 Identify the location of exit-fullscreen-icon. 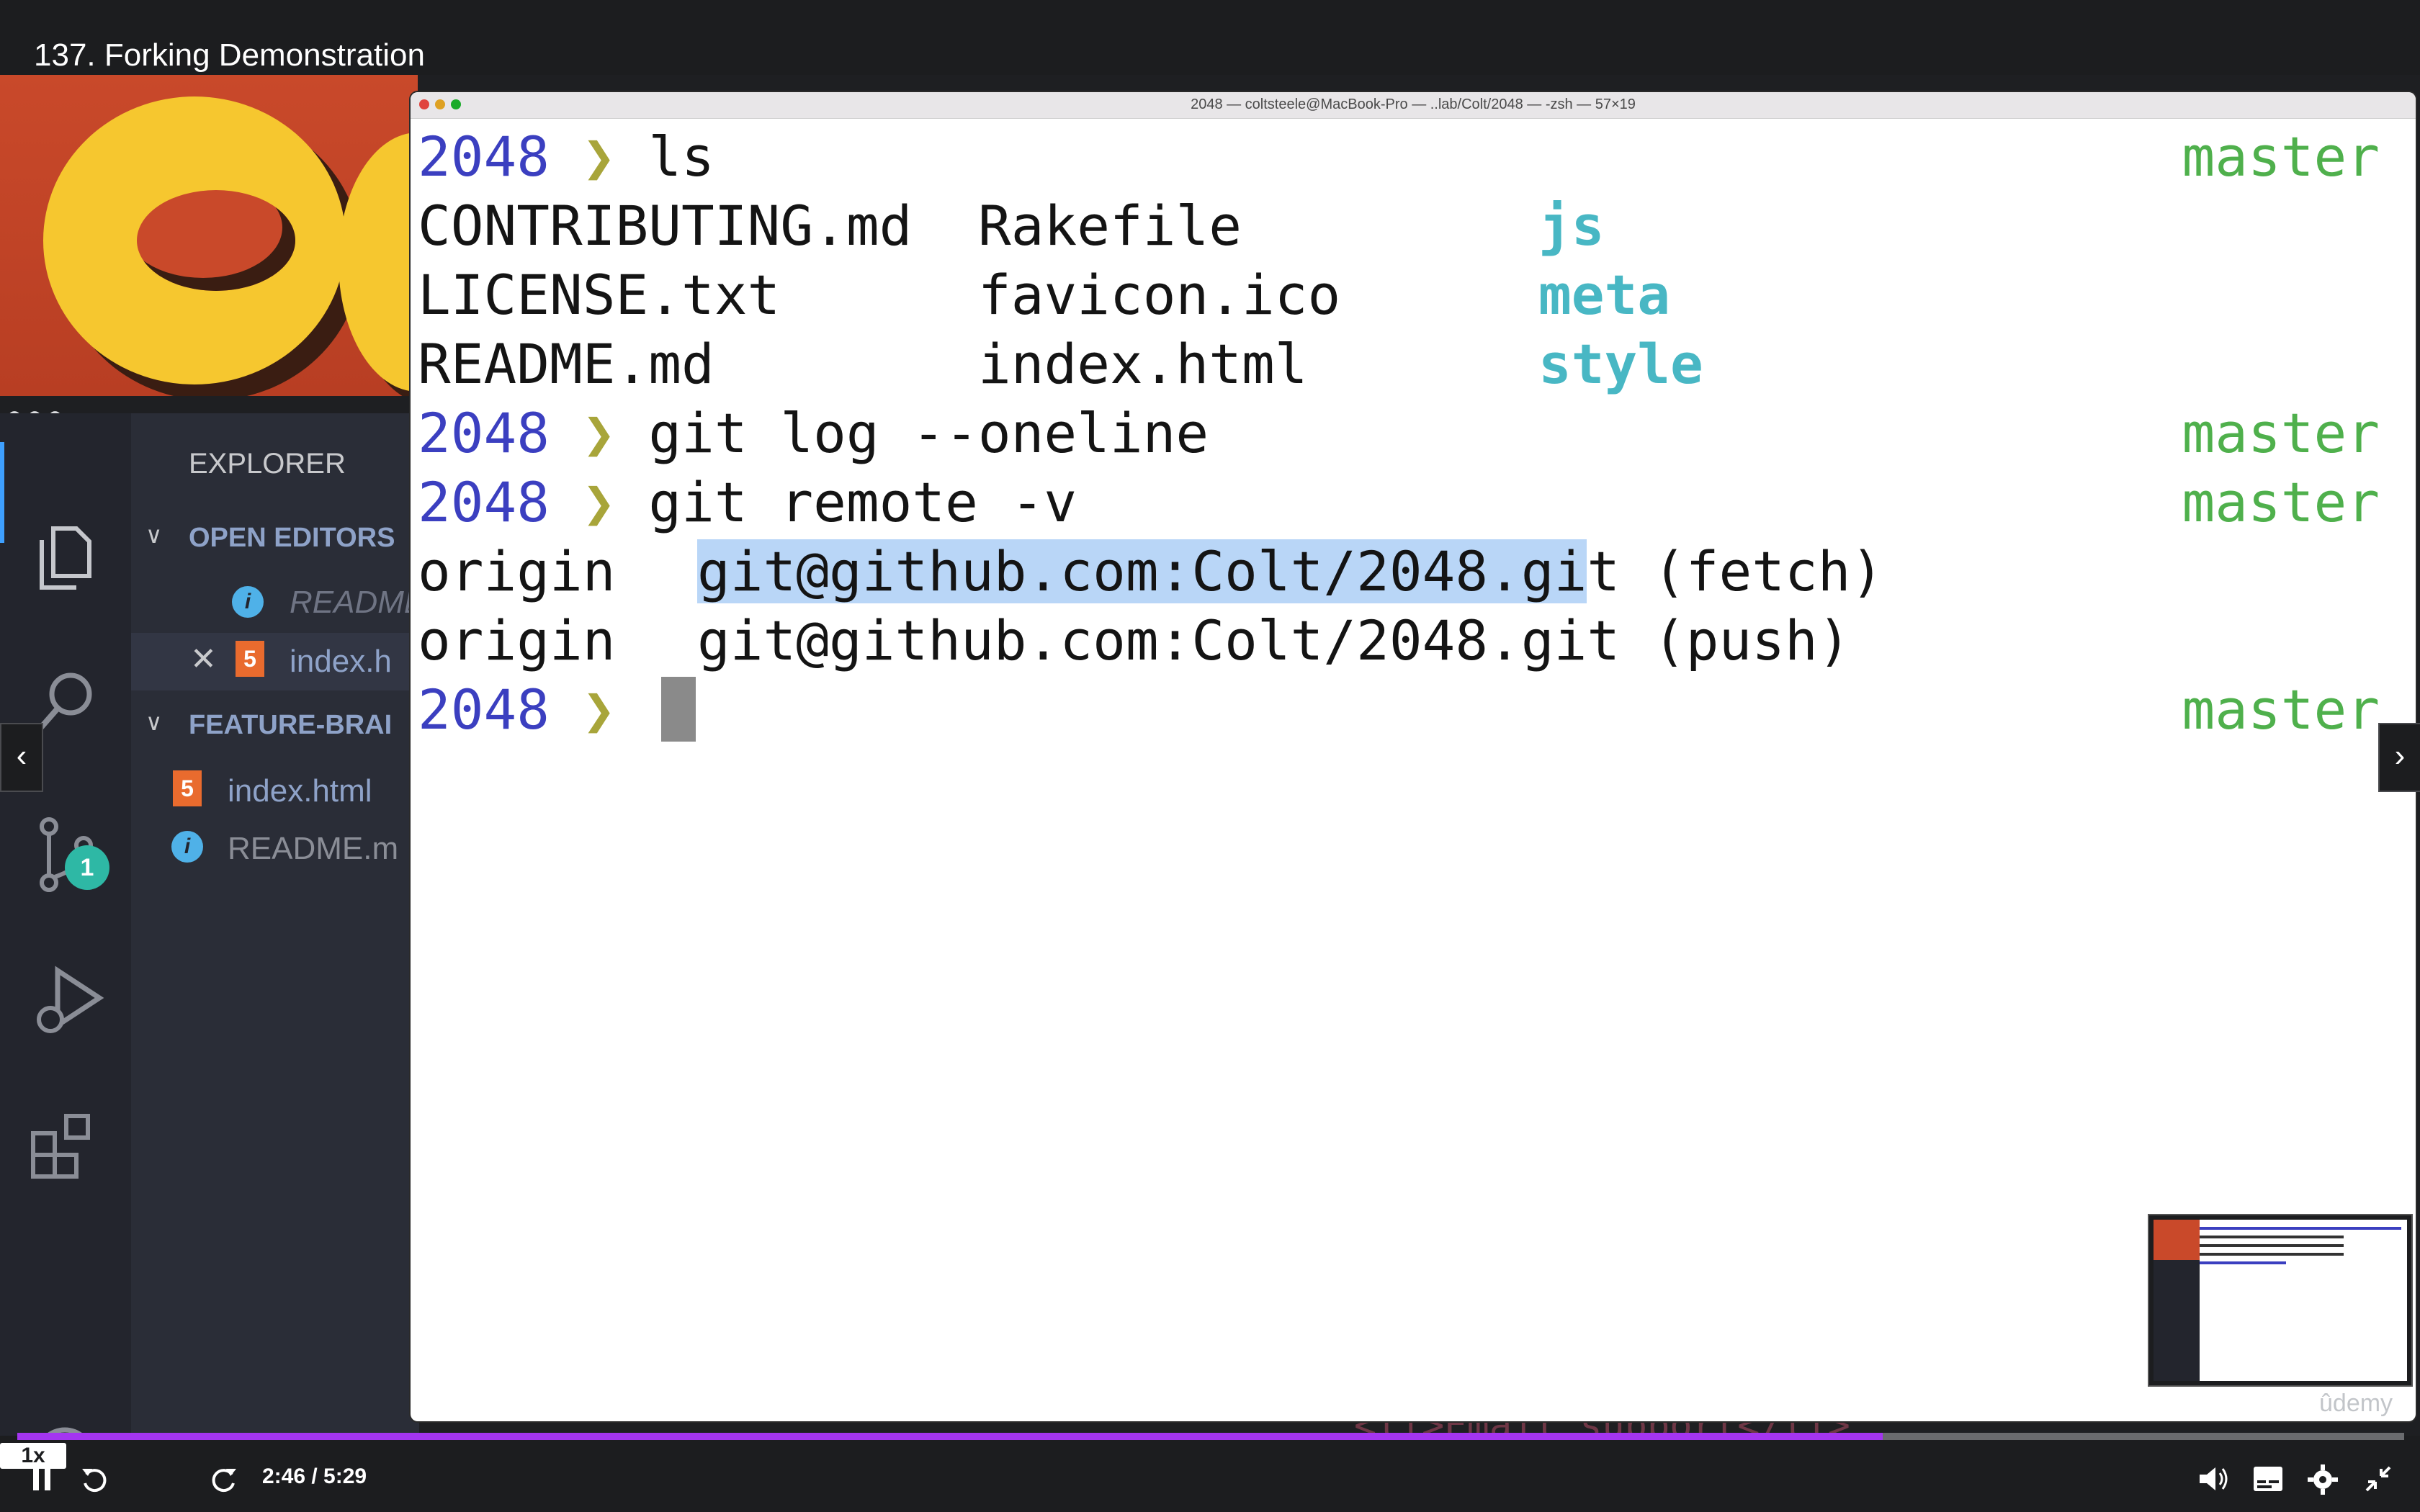
(2378, 1478).